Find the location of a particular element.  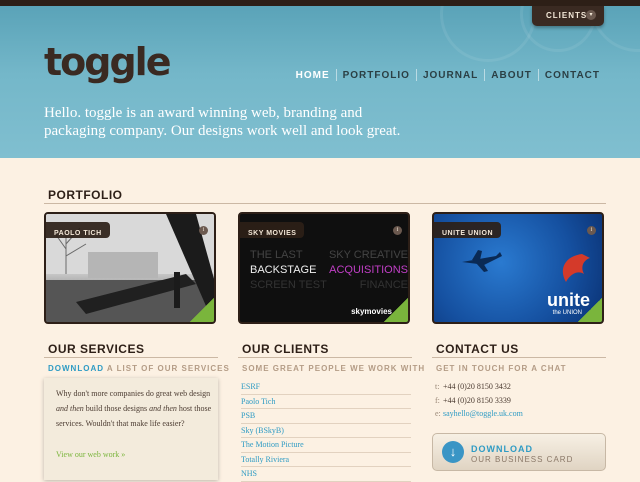

client-link: Paolo Tich is located at coordinates (326, 402).